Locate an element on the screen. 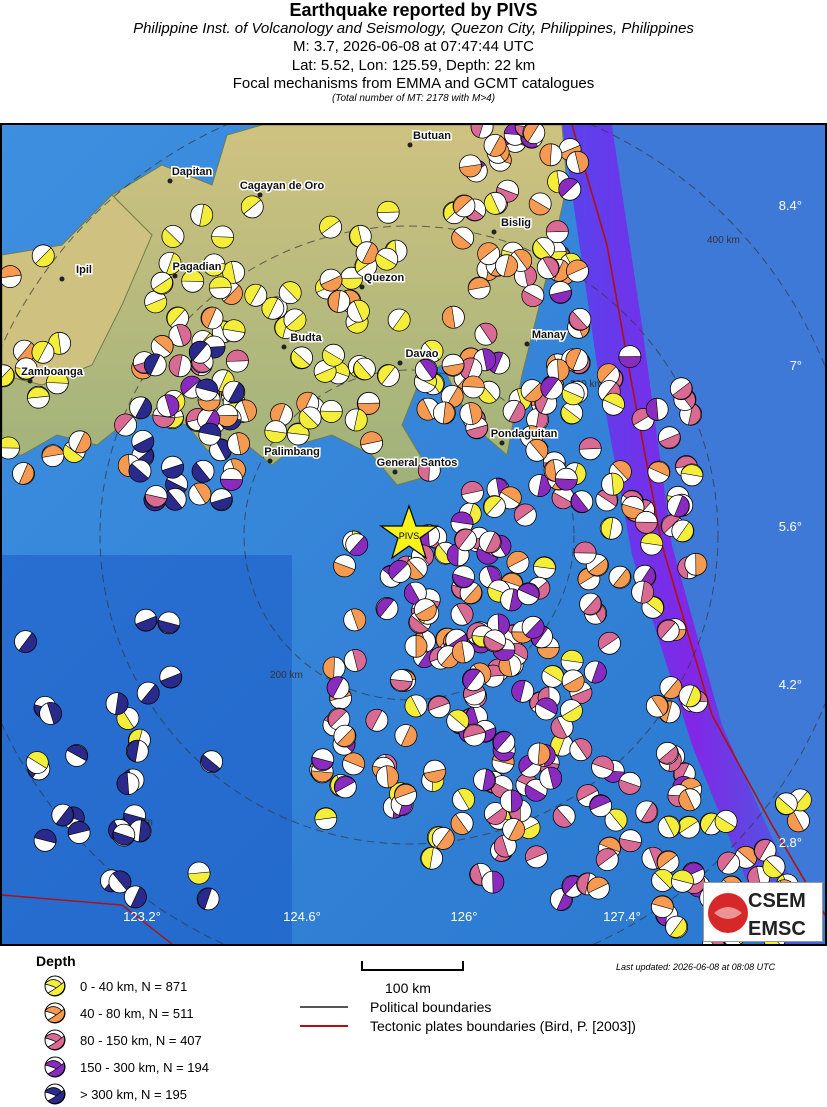  legend-item: 40 - 80 km, N = 511 is located at coordinates (119, 1013).